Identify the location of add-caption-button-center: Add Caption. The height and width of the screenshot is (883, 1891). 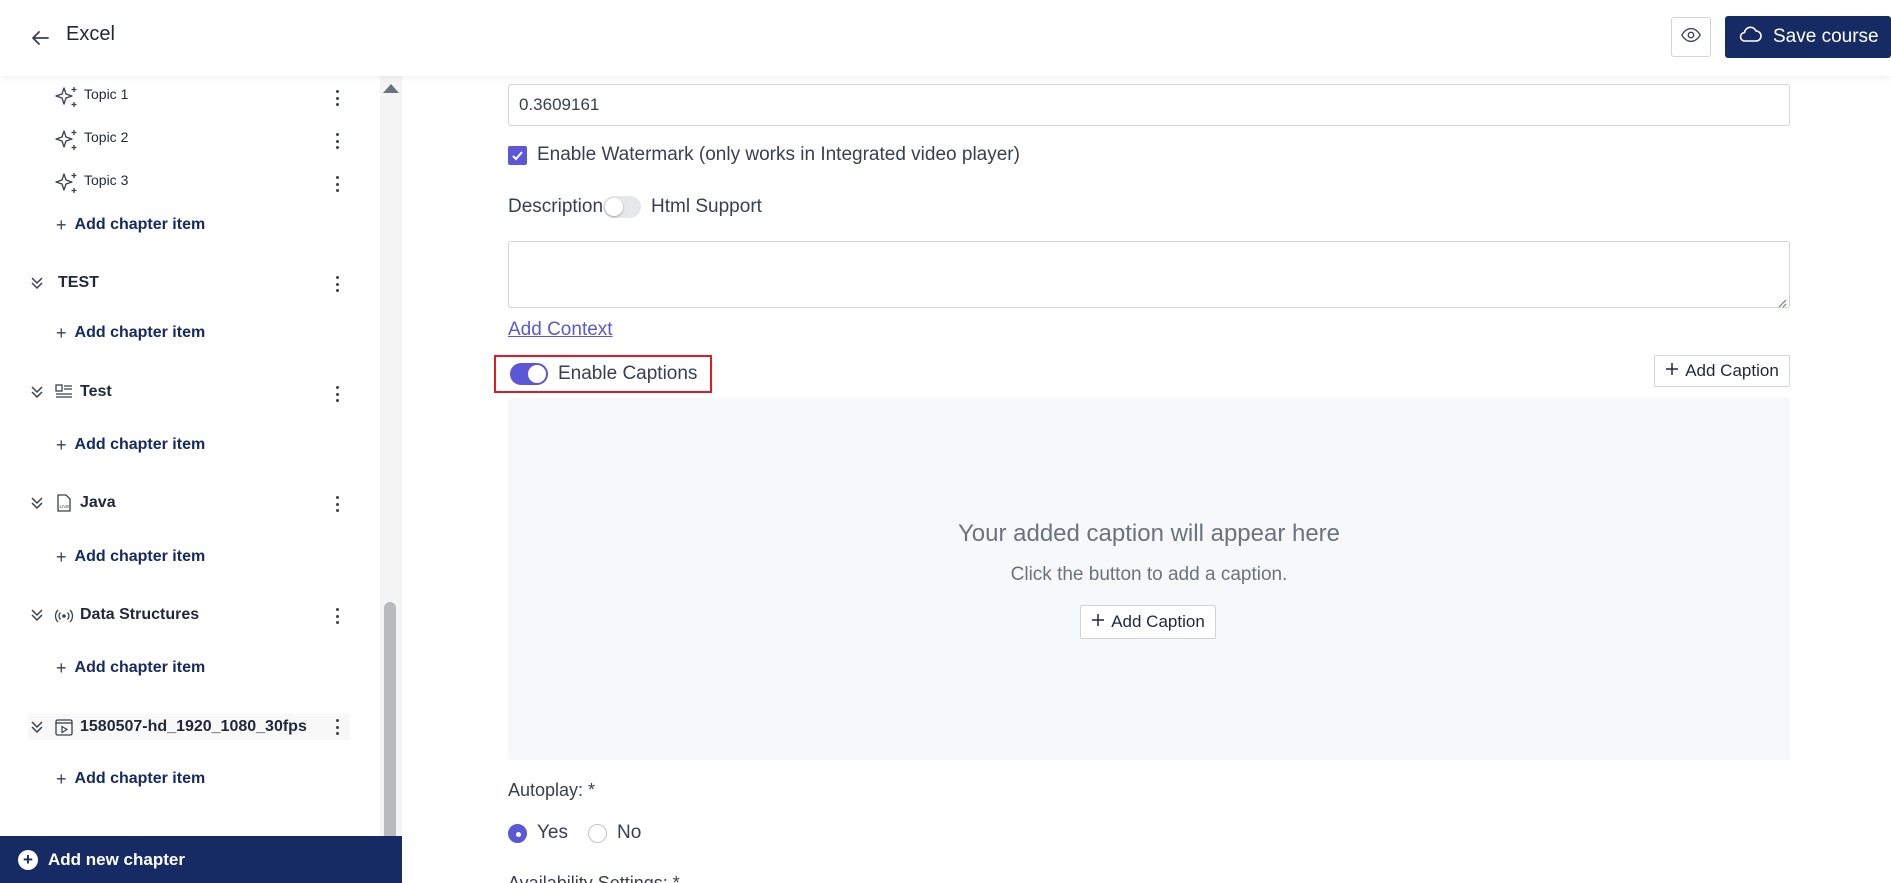
(1148, 622).